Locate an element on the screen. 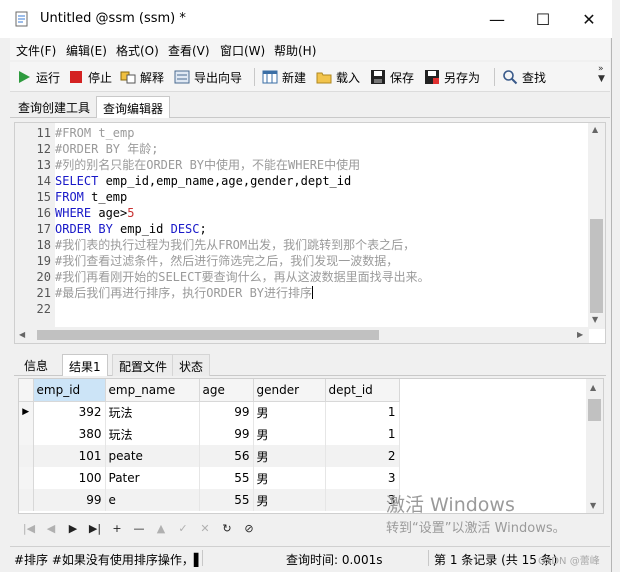  last-record-icon: ▶| is located at coordinates (95, 528).